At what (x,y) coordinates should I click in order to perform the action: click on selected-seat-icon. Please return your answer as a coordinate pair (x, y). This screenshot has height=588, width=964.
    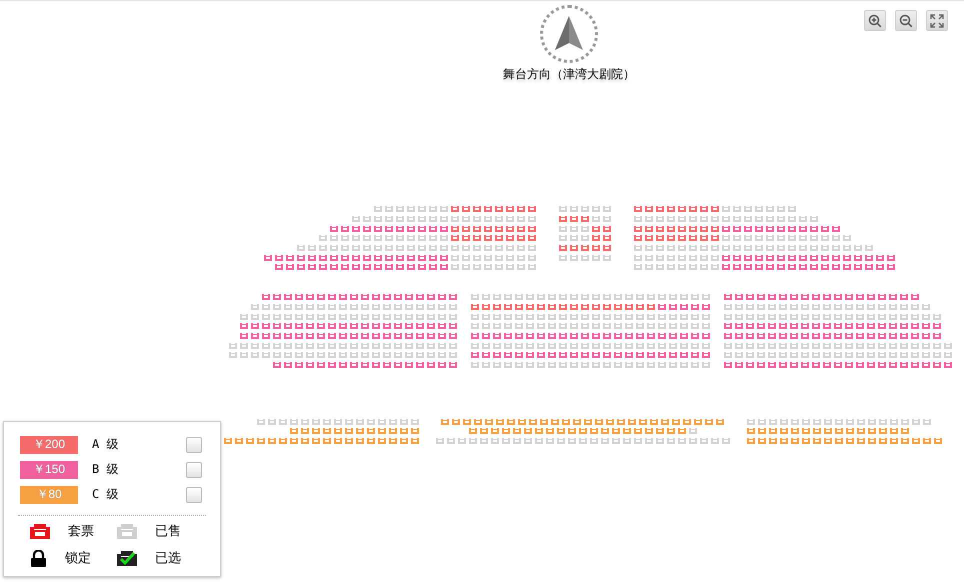
    Looking at the image, I should click on (127, 558).